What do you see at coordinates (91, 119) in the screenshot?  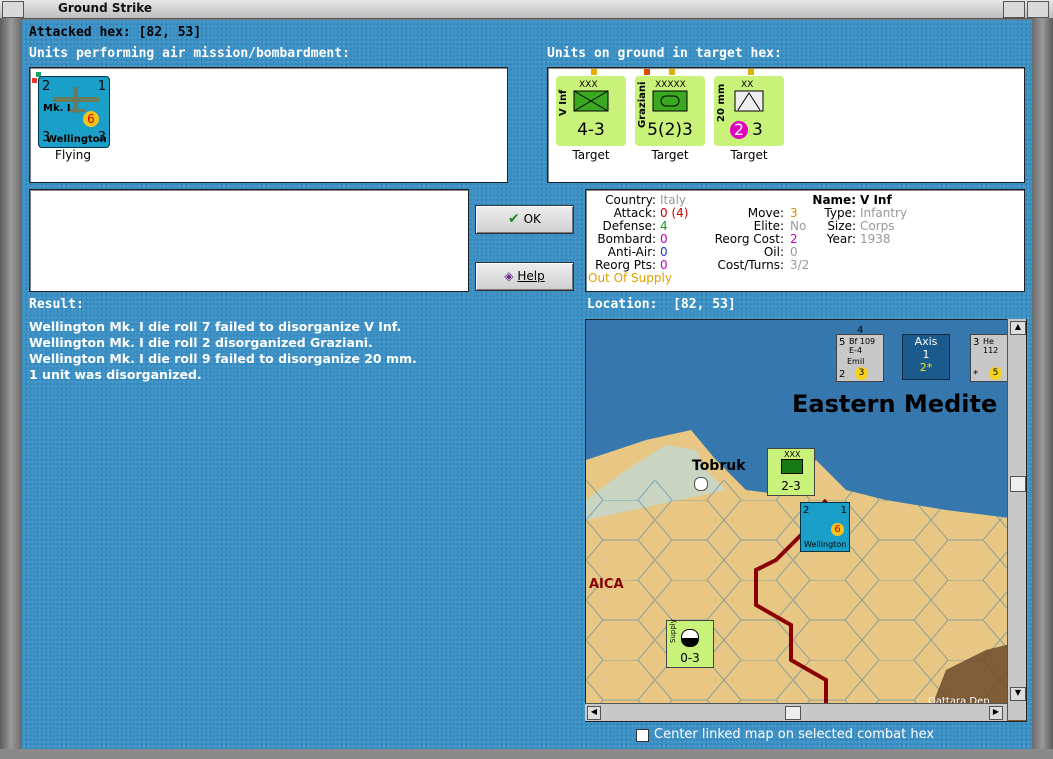 I see `counter-badge: 6` at bounding box center [91, 119].